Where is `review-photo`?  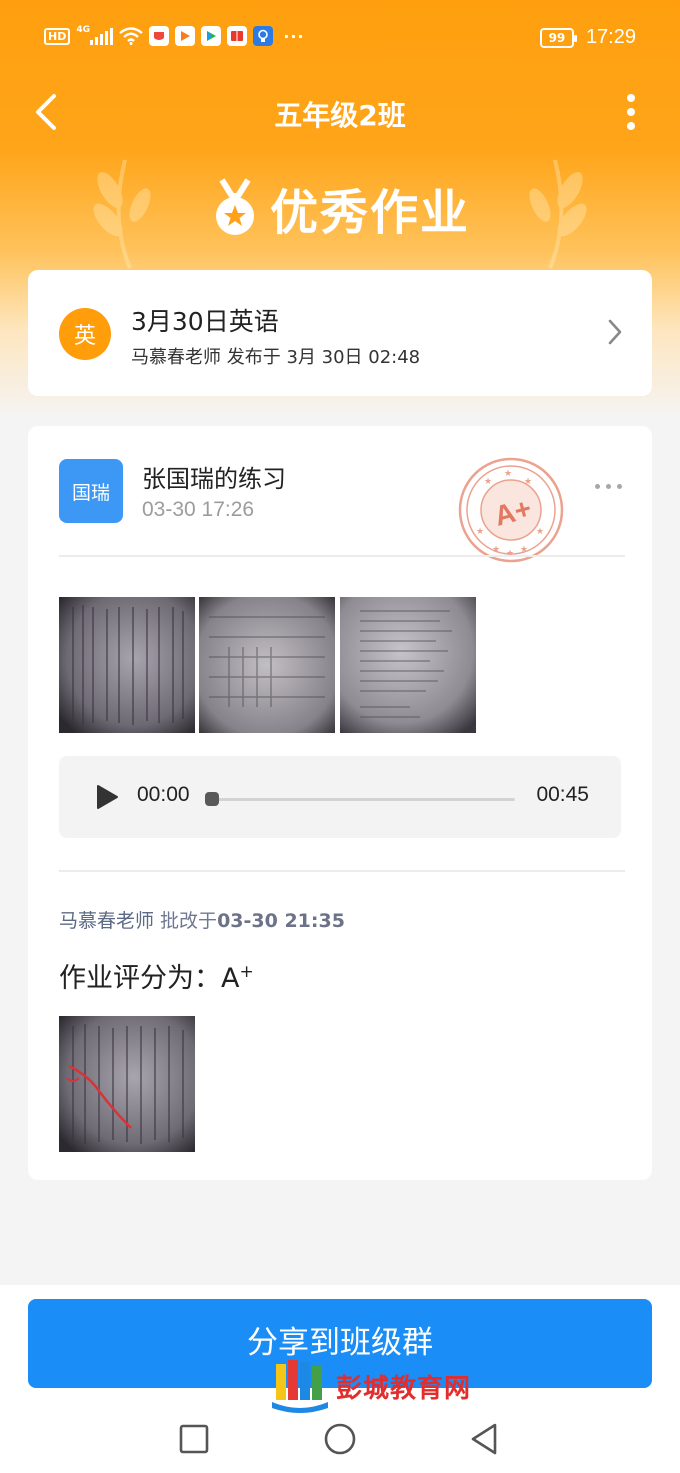
review-photo is located at coordinates (127, 1084).